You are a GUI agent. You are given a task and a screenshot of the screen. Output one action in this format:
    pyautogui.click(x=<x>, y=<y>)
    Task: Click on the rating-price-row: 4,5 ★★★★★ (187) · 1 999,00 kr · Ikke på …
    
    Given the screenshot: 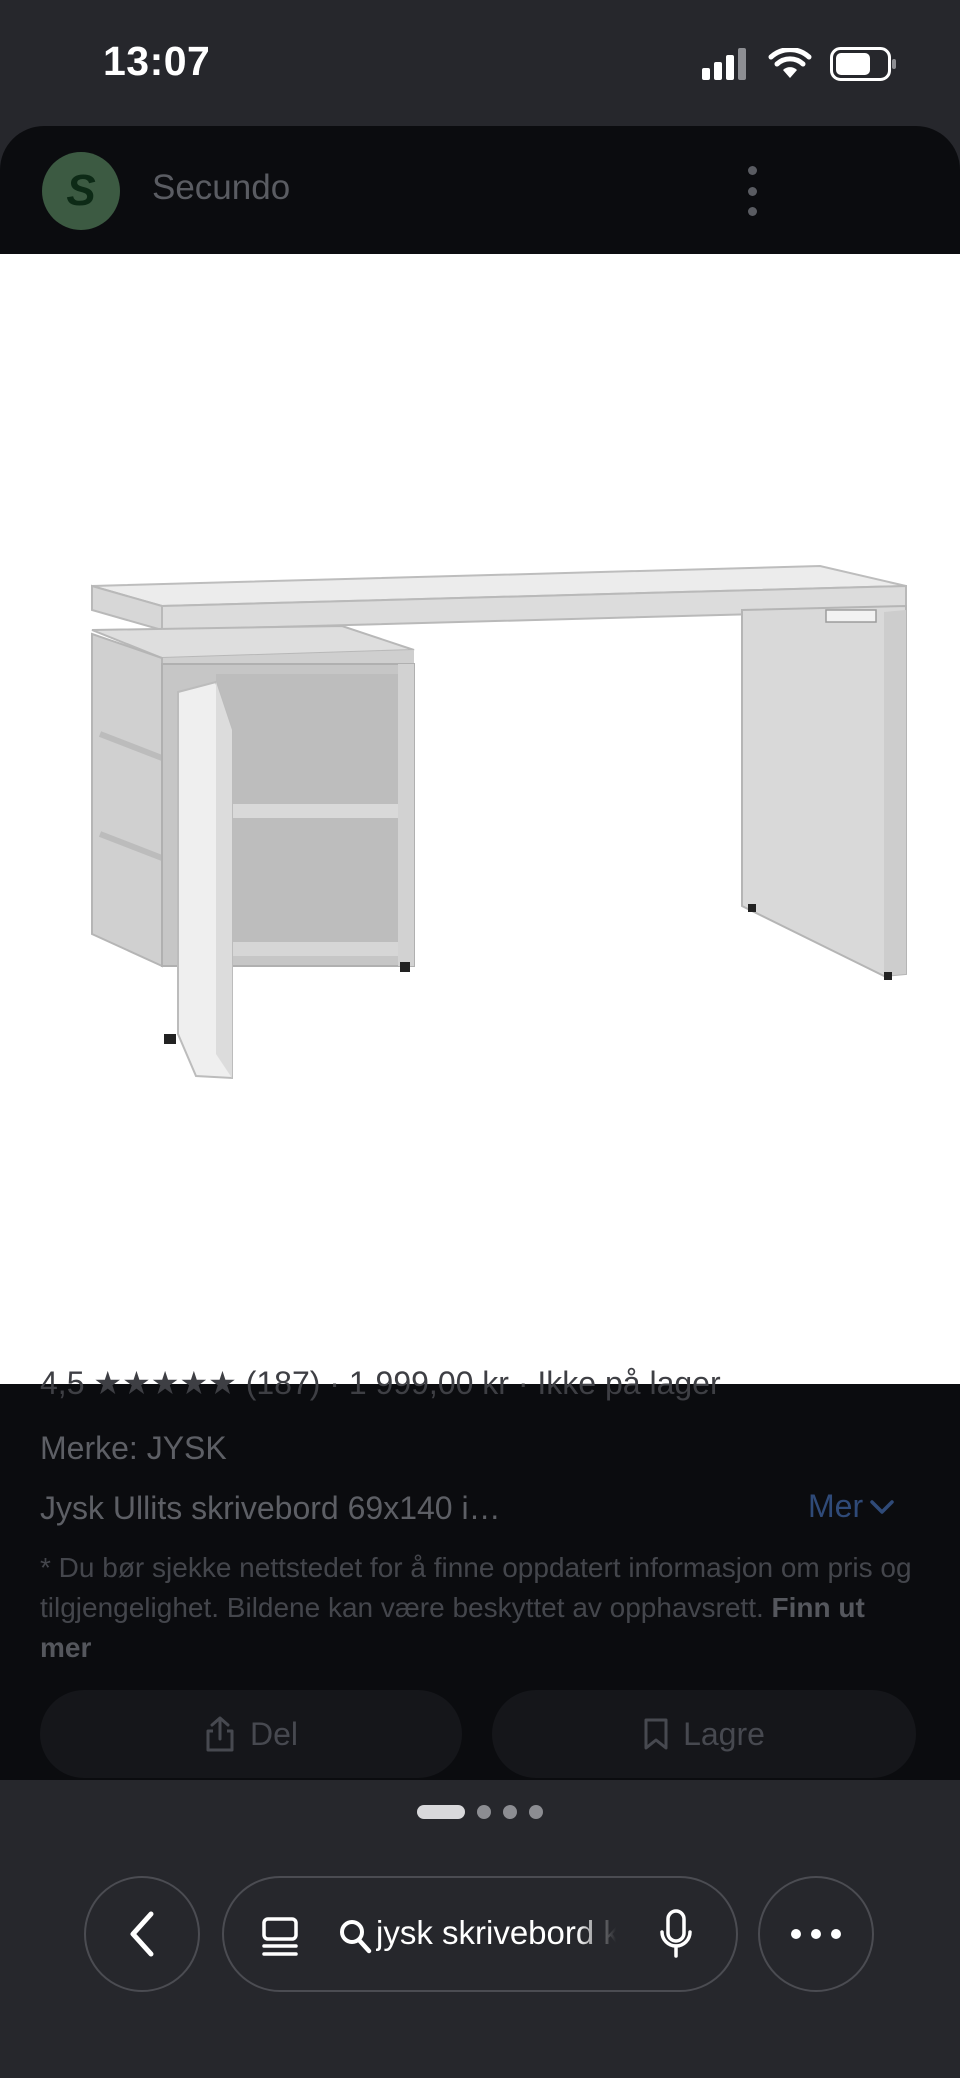 What is the action you would take?
    pyautogui.click(x=380, y=1383)
    